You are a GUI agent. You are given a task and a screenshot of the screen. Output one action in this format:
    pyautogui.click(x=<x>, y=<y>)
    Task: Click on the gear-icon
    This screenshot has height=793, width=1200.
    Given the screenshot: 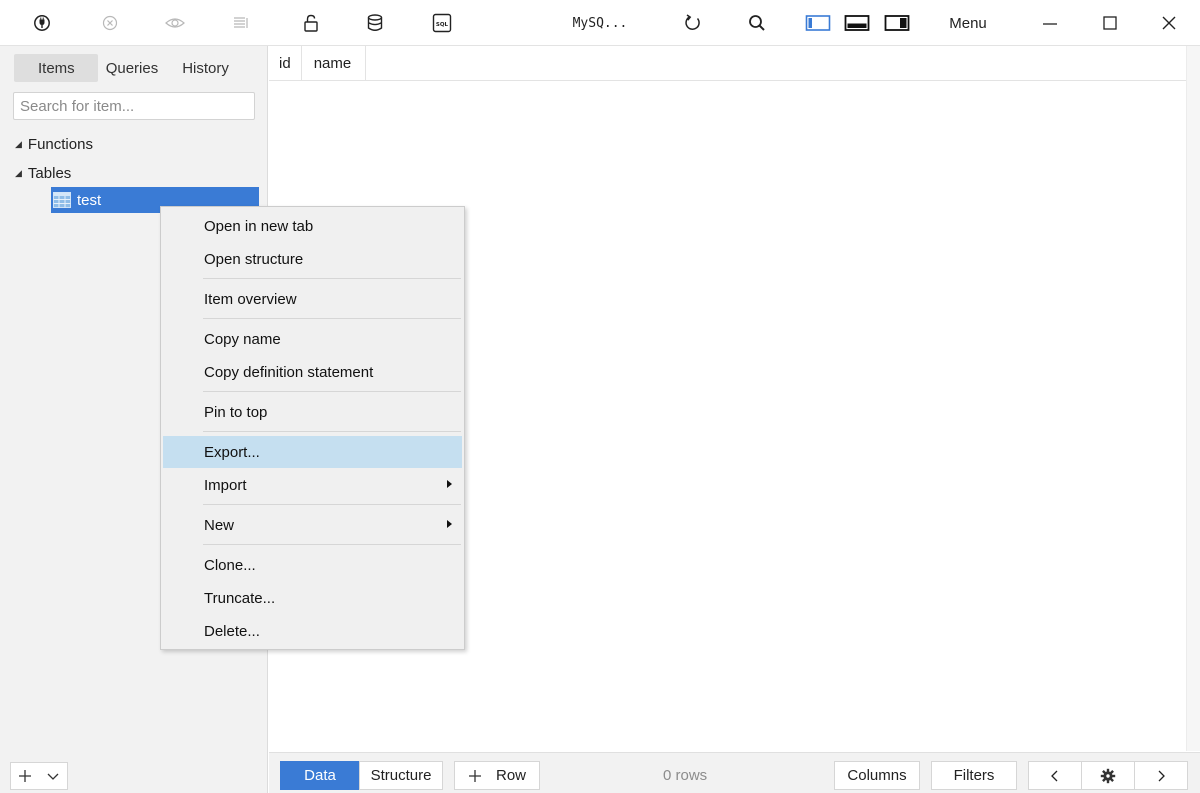 What is the action you would take?
    pyautogui.click(x=1108, y=775)
    